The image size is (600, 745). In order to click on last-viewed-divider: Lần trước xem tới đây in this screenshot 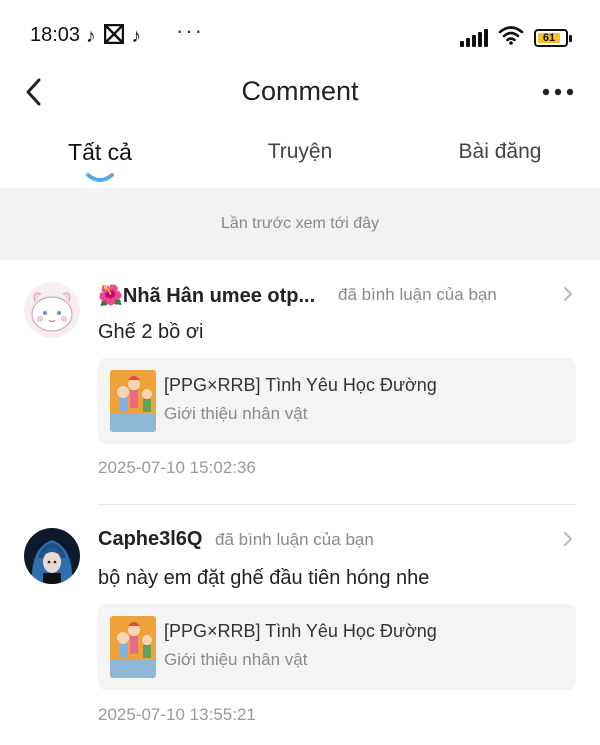, I will do `click(300, 224)`.